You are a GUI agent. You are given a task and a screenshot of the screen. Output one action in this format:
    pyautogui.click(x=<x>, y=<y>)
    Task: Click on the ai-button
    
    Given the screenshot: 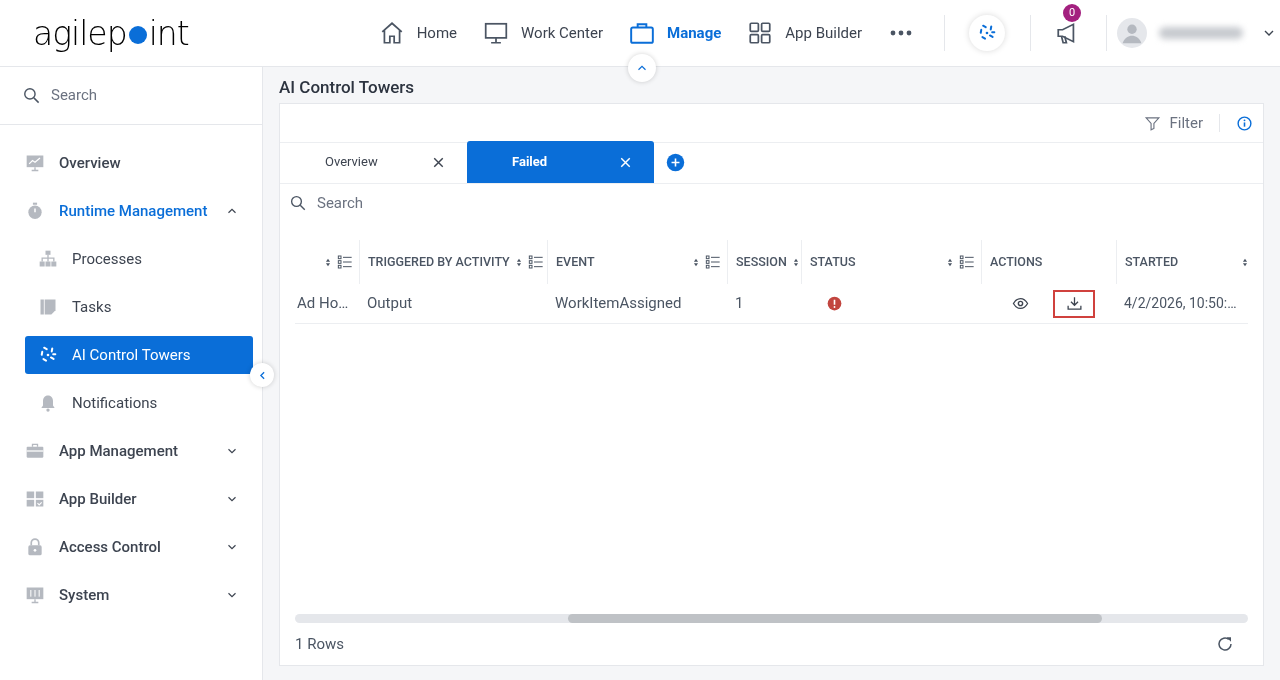 What is the action you would take?
    pyautogui.click(x=987, y=33)
    